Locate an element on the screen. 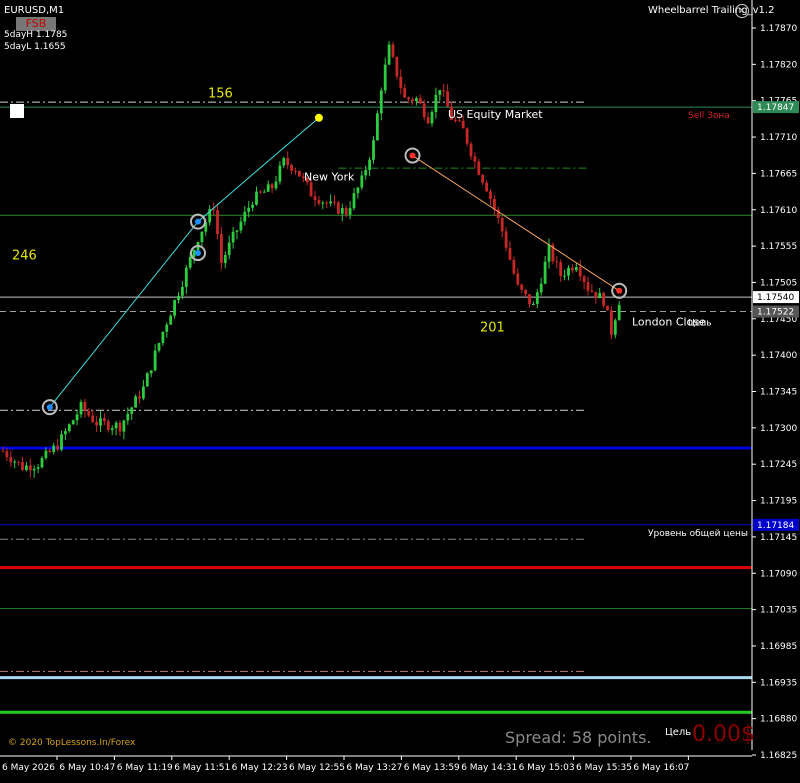 This screenshot has width=800, height=783. price-tick-label: 1.17145 is located at coordinates (778, 538).